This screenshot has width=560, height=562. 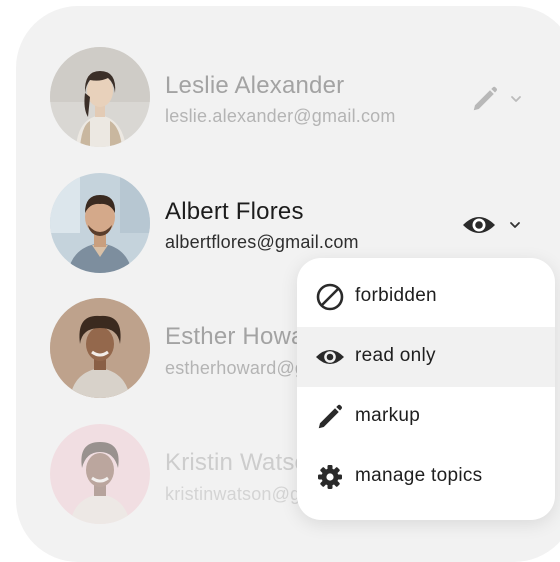 I want to click on menu-item-read-only: read only, so click(x=426, y=357).